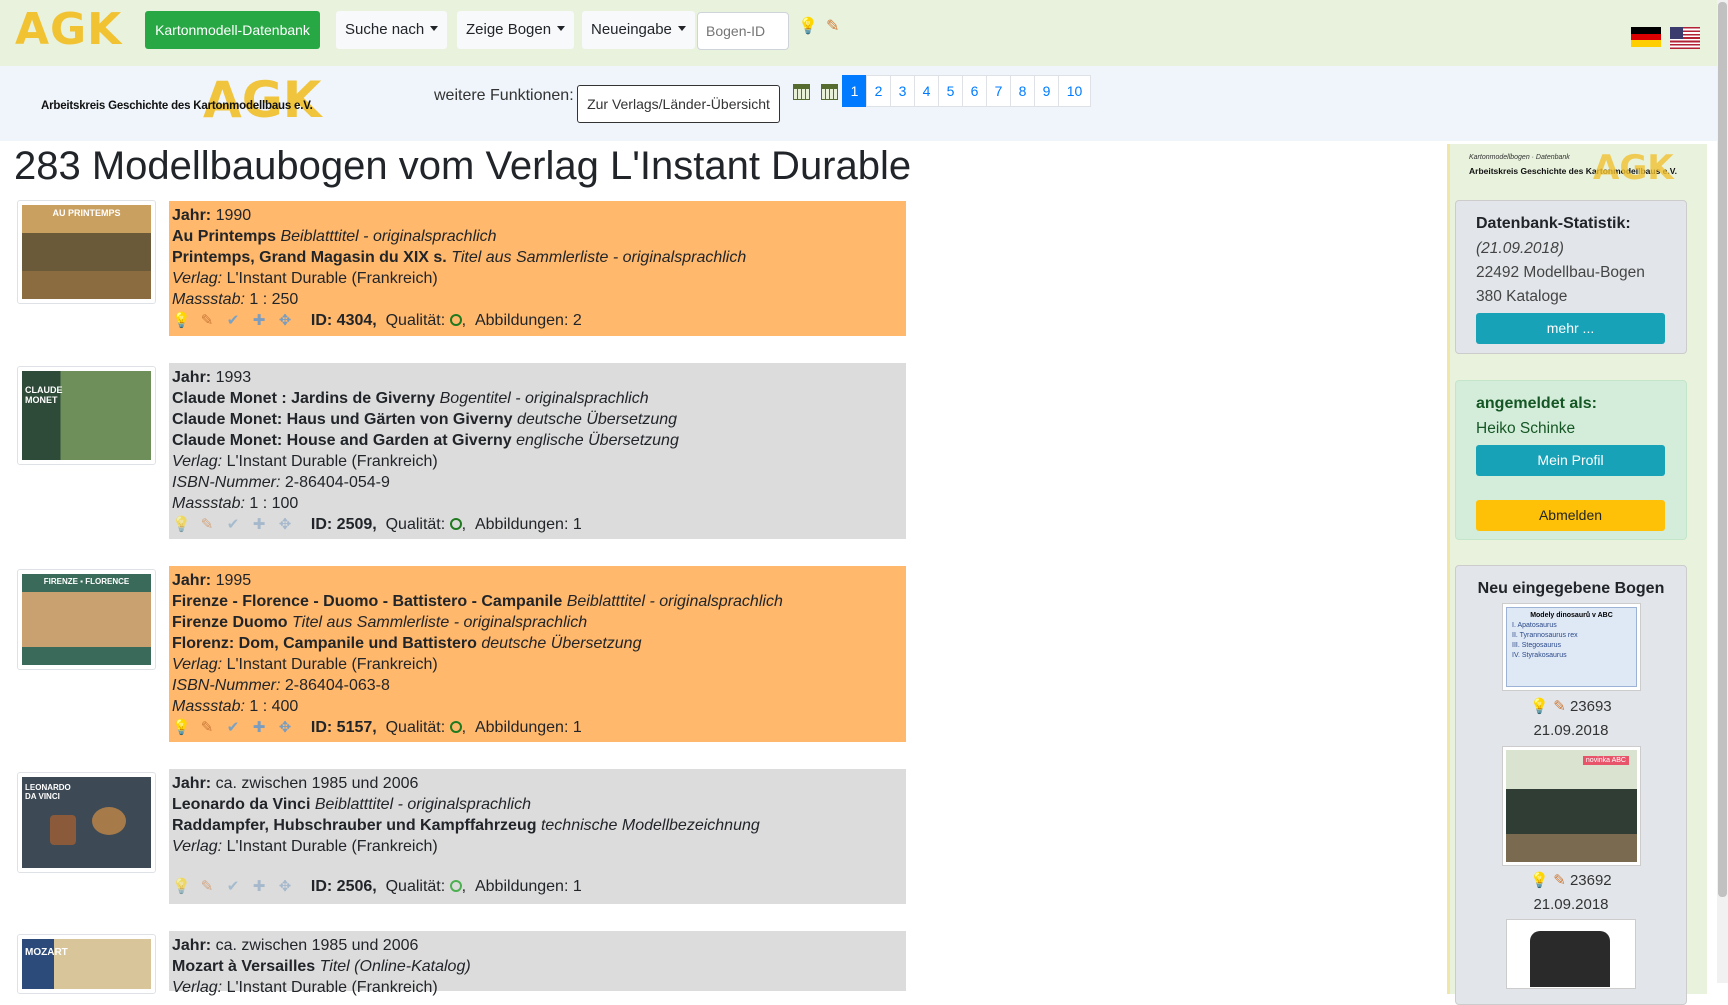  I want to click on agk-logo: AGK, so click(68, 30).